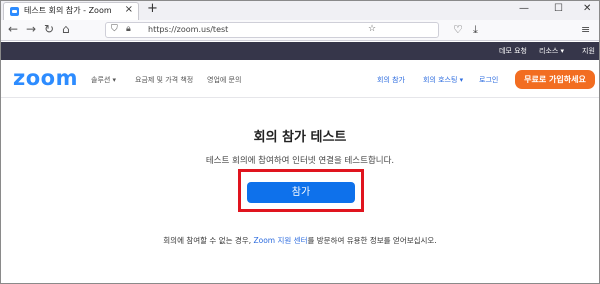 This screenshot has height=284, width=600. I want to click on pocket-icon: ♡, so click(458, 29).